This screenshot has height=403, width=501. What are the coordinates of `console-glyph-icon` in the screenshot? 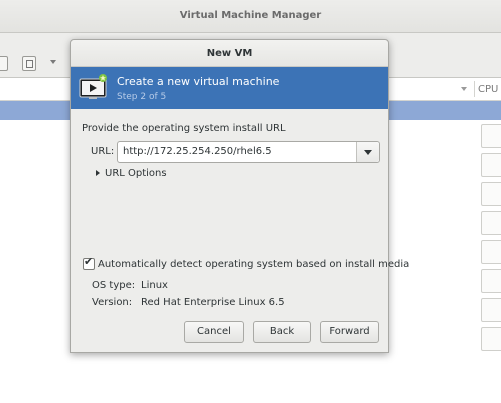 It's located at (29, 64).